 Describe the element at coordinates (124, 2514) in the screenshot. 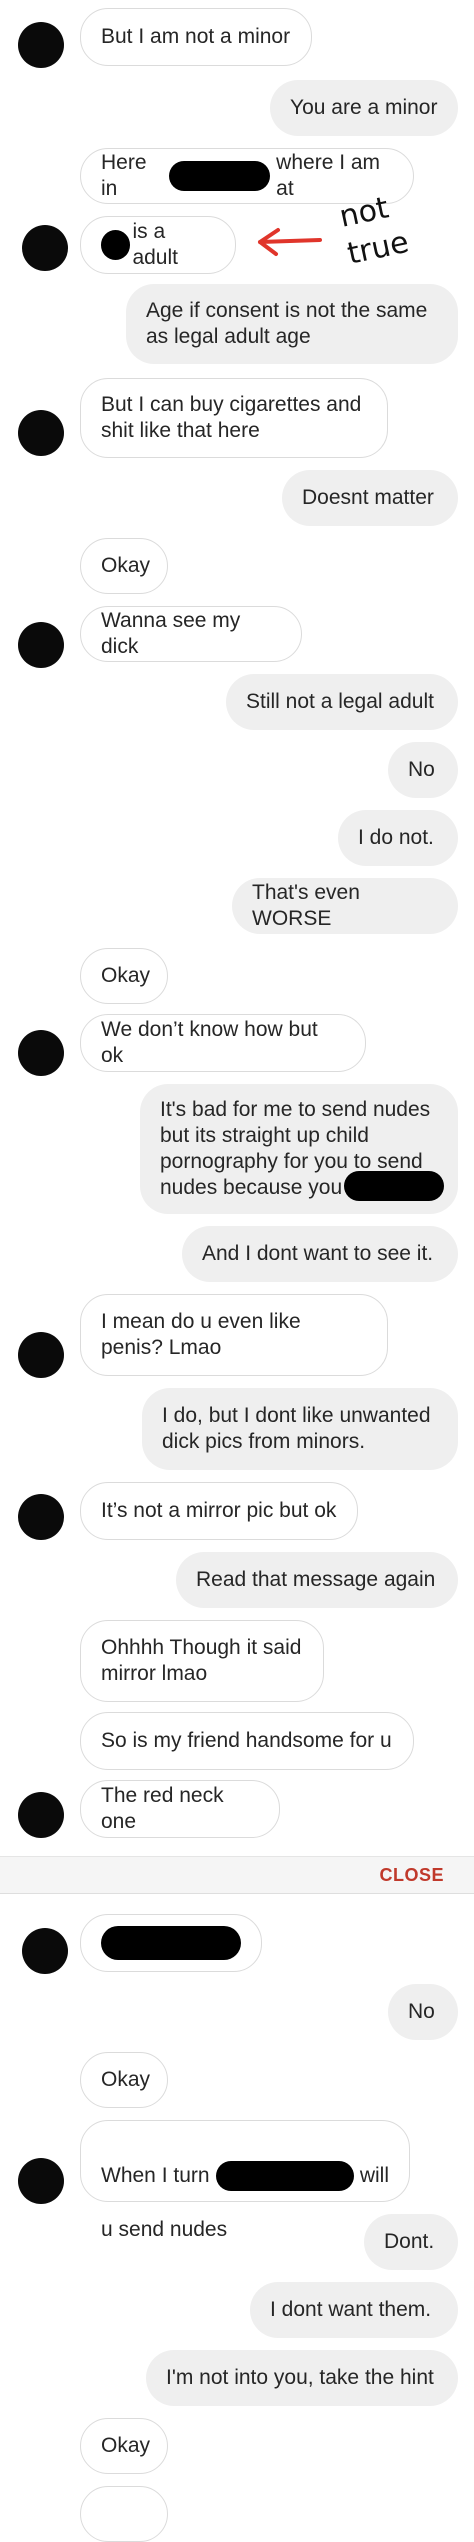

I see `incoming-message-partial` at that location.